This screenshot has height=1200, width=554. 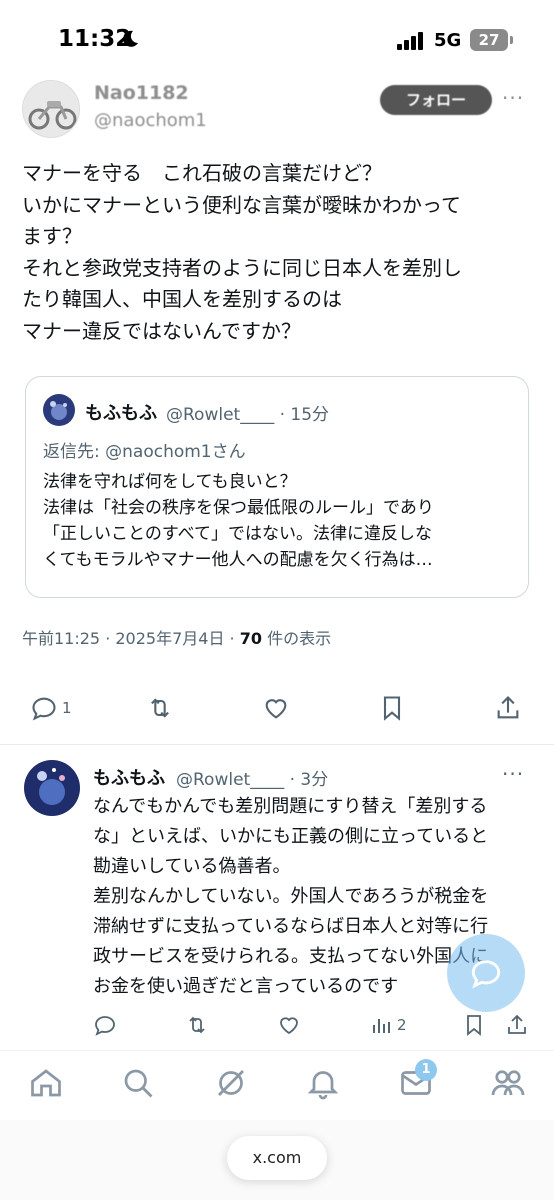 I want to click on quote-reply-to: 返信先: @naochom1さん, so click(x=144, y=452).